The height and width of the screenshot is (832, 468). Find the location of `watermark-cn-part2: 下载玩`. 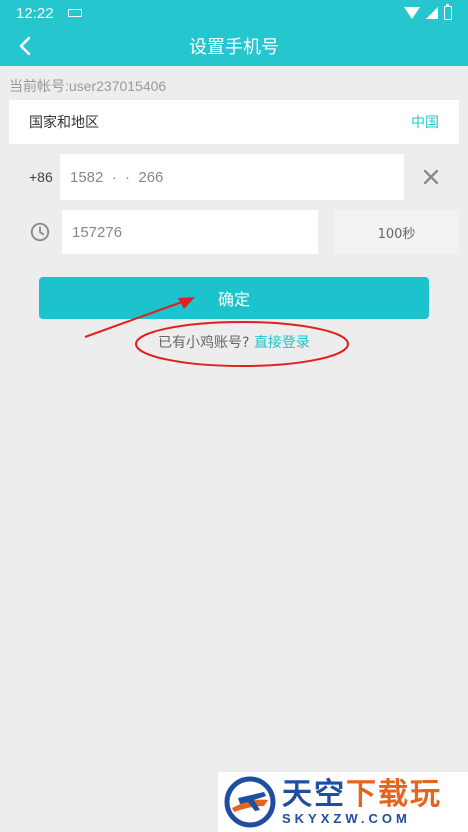

watermark-cn-part2: 下载玩 is located at coordinates (394, 794).